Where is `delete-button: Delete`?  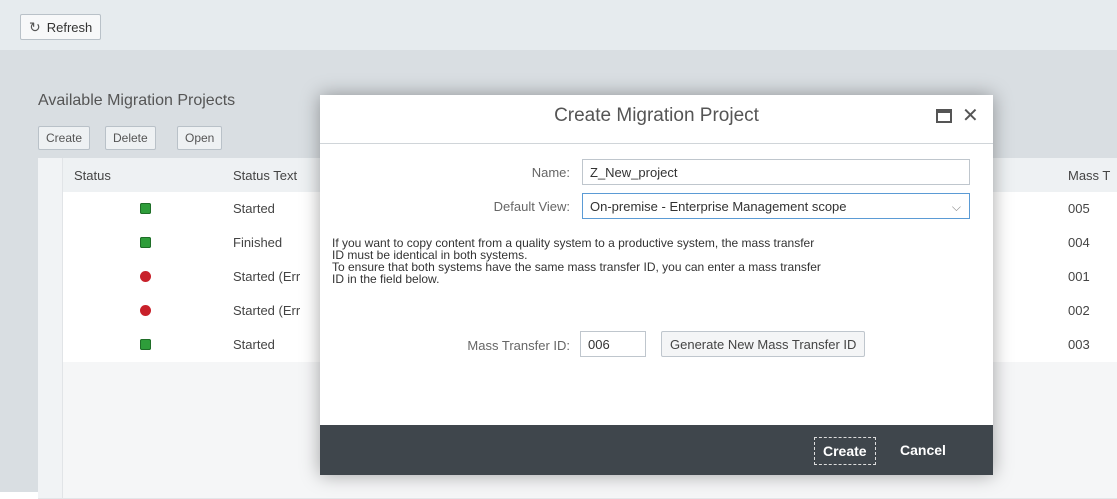
delete-button: Delete is located at coordinates (130, 138).